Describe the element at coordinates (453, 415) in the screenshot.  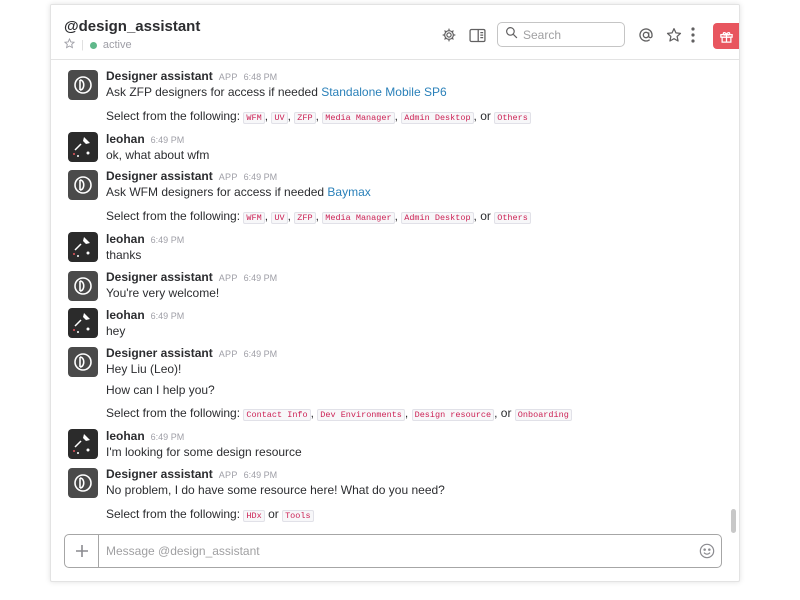
I see `option-chip: Design resource` at that location.